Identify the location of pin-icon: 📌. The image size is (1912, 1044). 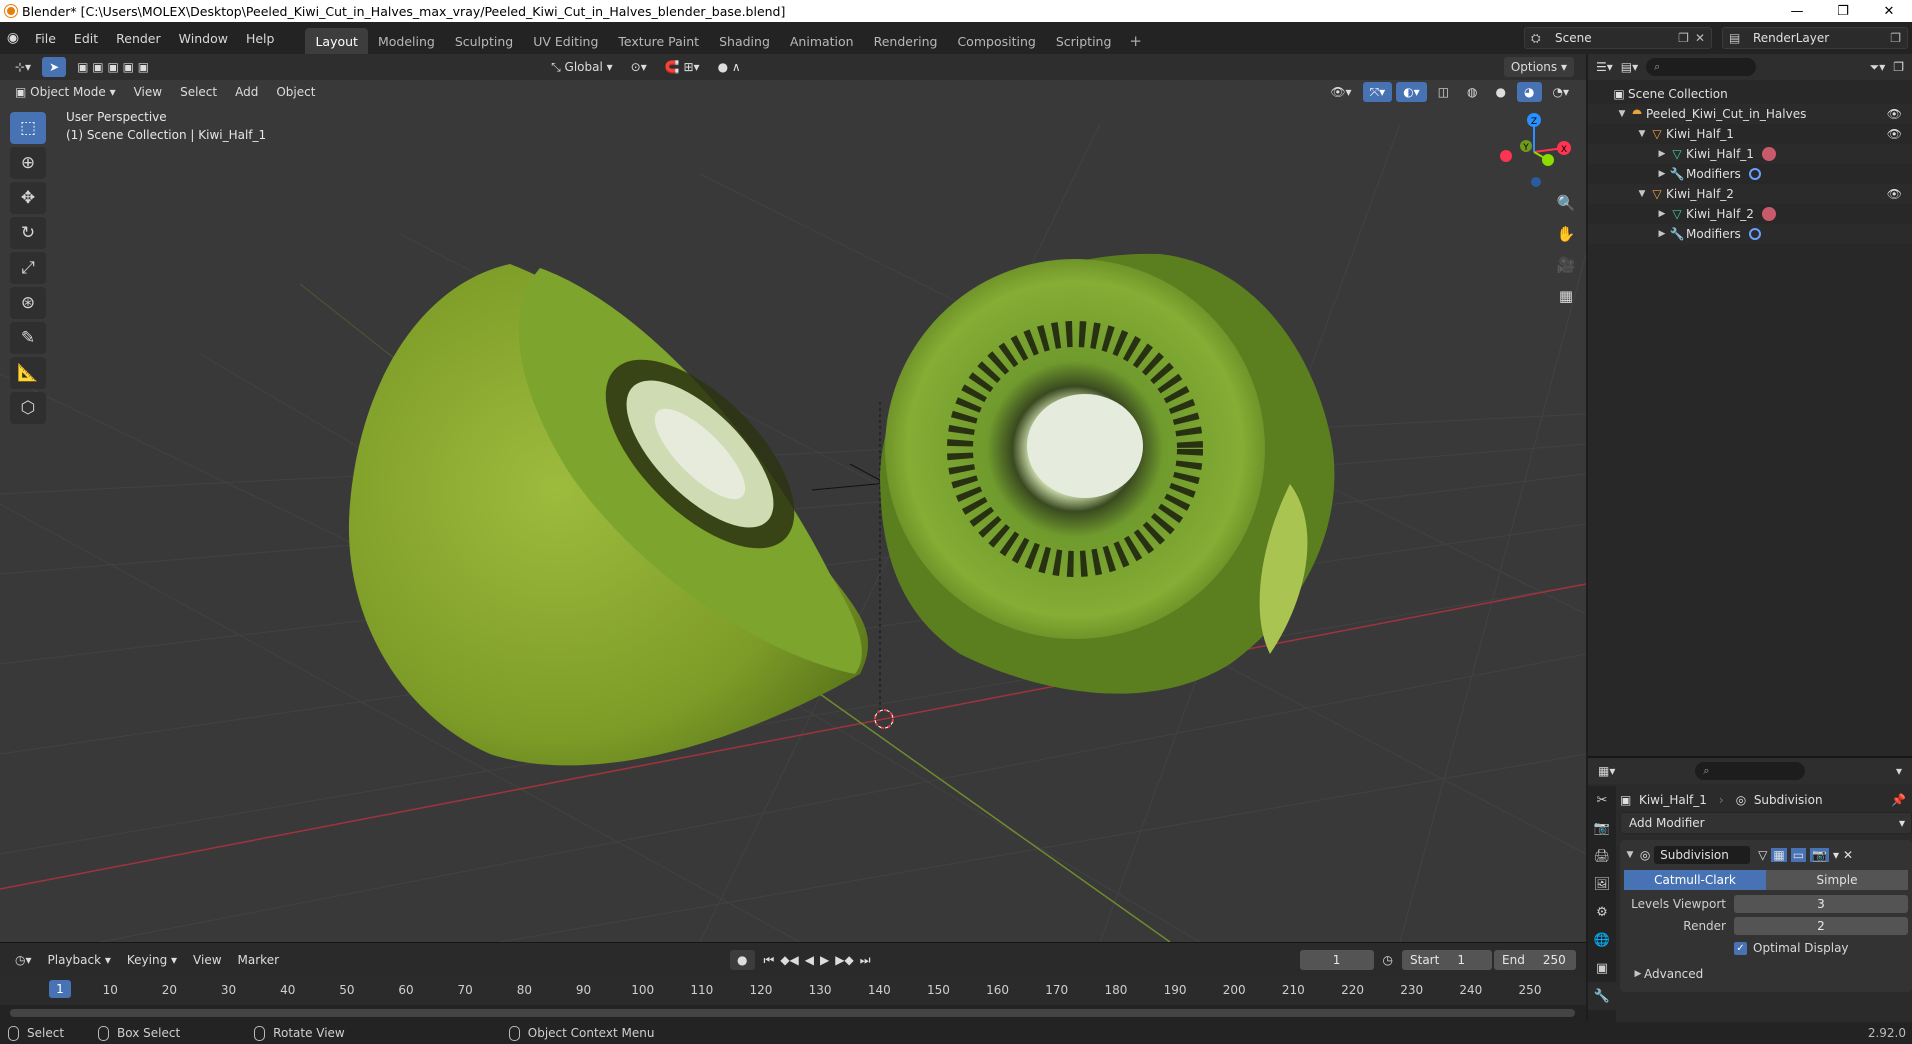
(1901, 800).